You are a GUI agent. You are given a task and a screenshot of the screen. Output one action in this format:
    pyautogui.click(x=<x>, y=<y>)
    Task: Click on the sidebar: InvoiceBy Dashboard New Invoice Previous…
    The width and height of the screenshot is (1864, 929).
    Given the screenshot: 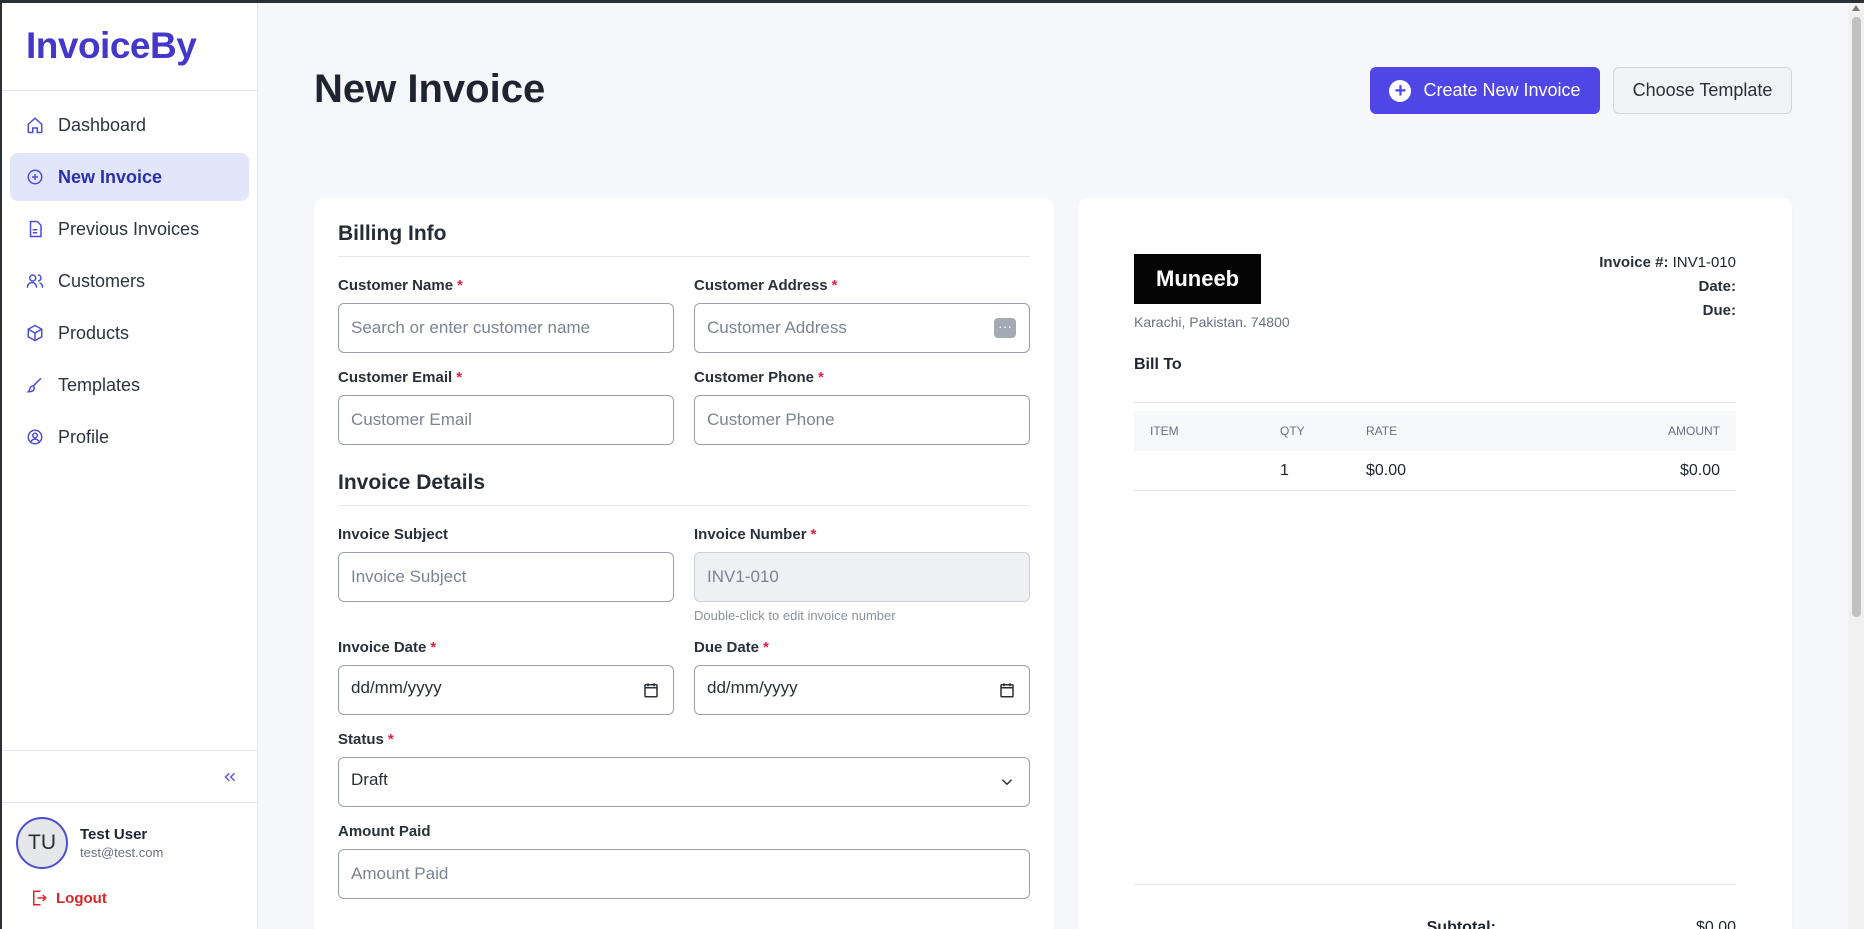 What is the action you would take?
    pyautogui.click(x=130, y=466)
    